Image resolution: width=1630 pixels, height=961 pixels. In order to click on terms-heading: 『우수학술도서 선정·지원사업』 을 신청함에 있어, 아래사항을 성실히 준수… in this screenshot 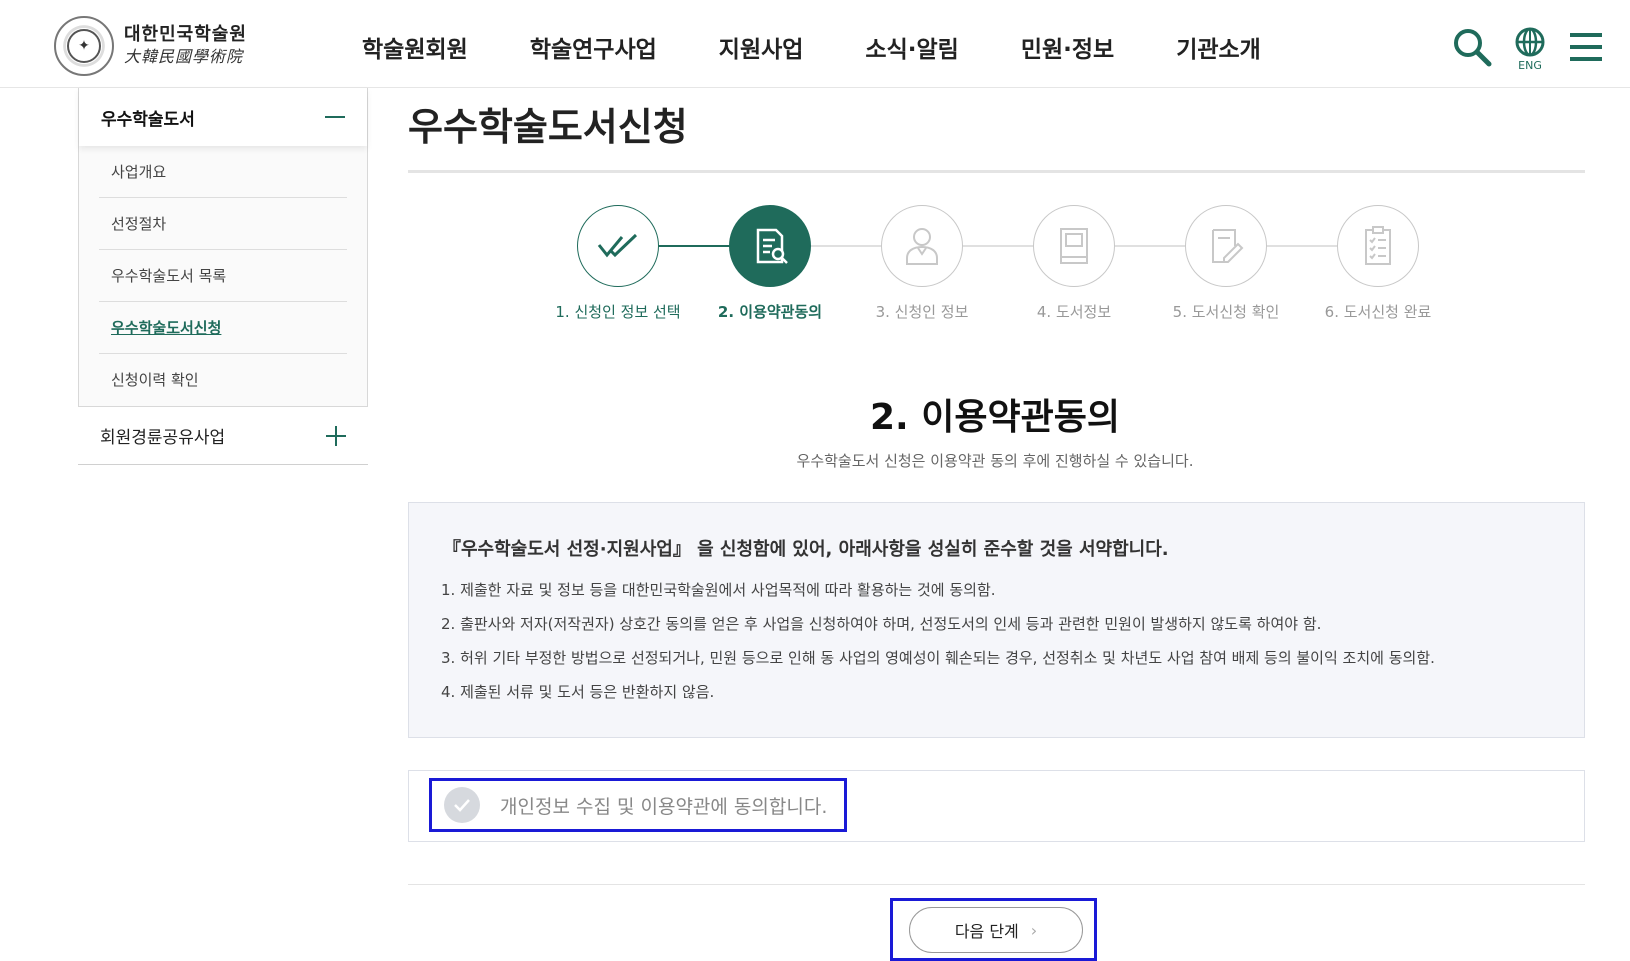, I will do `click(806, 549)`.